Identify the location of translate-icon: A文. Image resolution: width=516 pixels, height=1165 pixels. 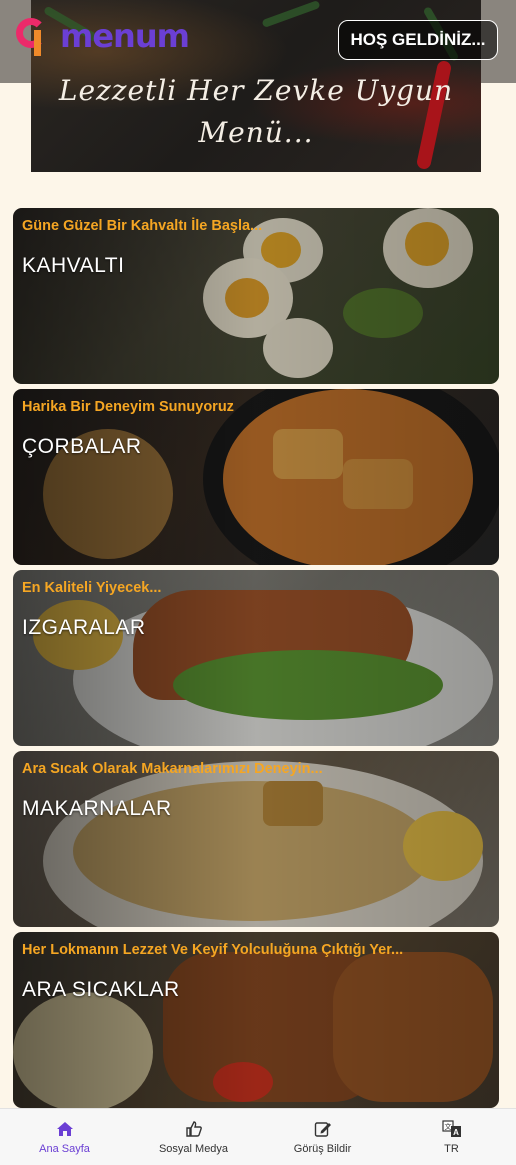
(451, 1129).